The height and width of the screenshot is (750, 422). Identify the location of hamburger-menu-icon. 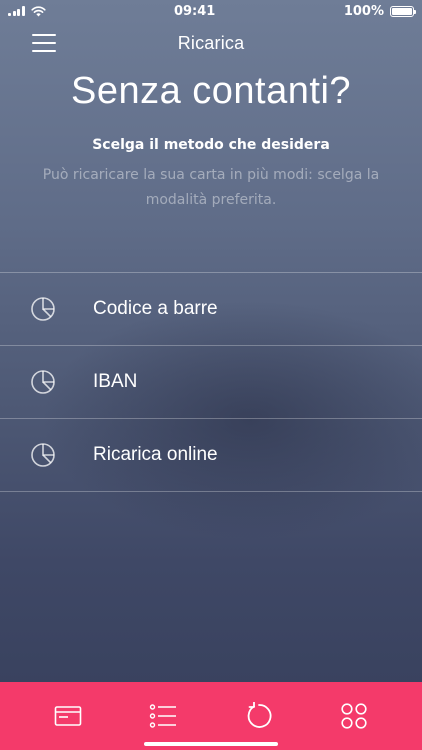
(44, 43).